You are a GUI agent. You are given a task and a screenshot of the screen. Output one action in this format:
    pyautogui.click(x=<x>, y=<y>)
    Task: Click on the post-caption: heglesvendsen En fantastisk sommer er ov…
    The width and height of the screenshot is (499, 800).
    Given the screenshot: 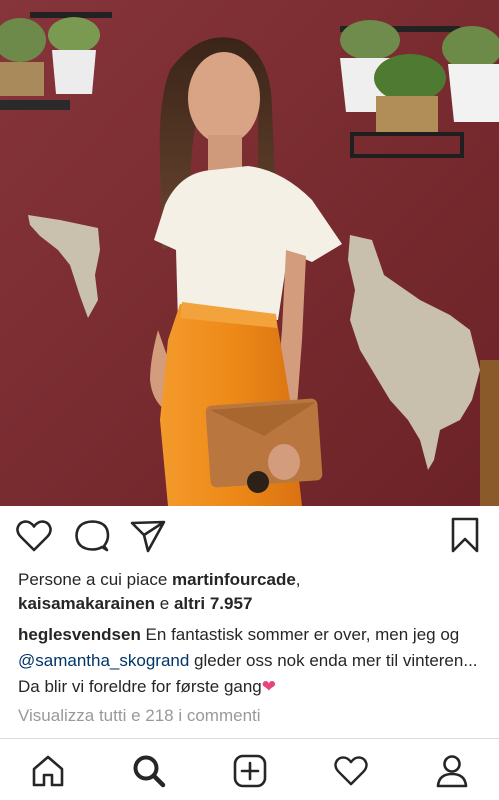 What is the action you would take?
    pyautogui.click(x=253, y=661)
    